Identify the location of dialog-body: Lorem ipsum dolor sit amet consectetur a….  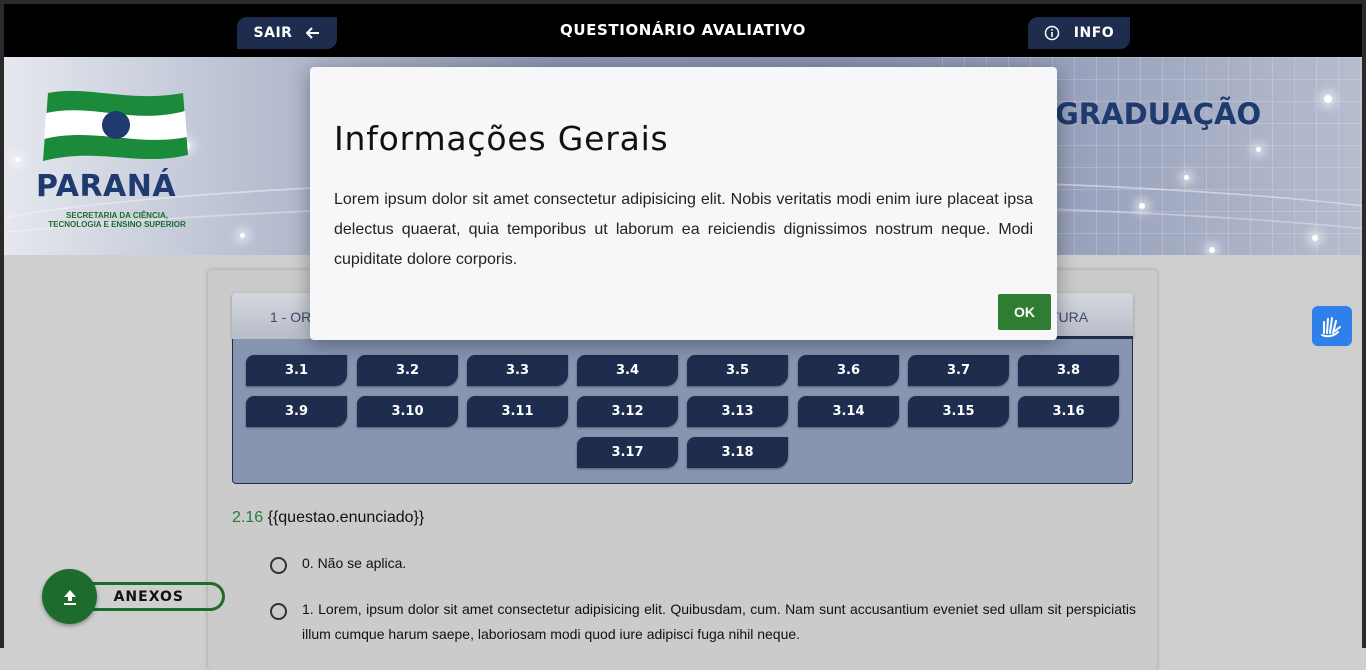
(683, 229).